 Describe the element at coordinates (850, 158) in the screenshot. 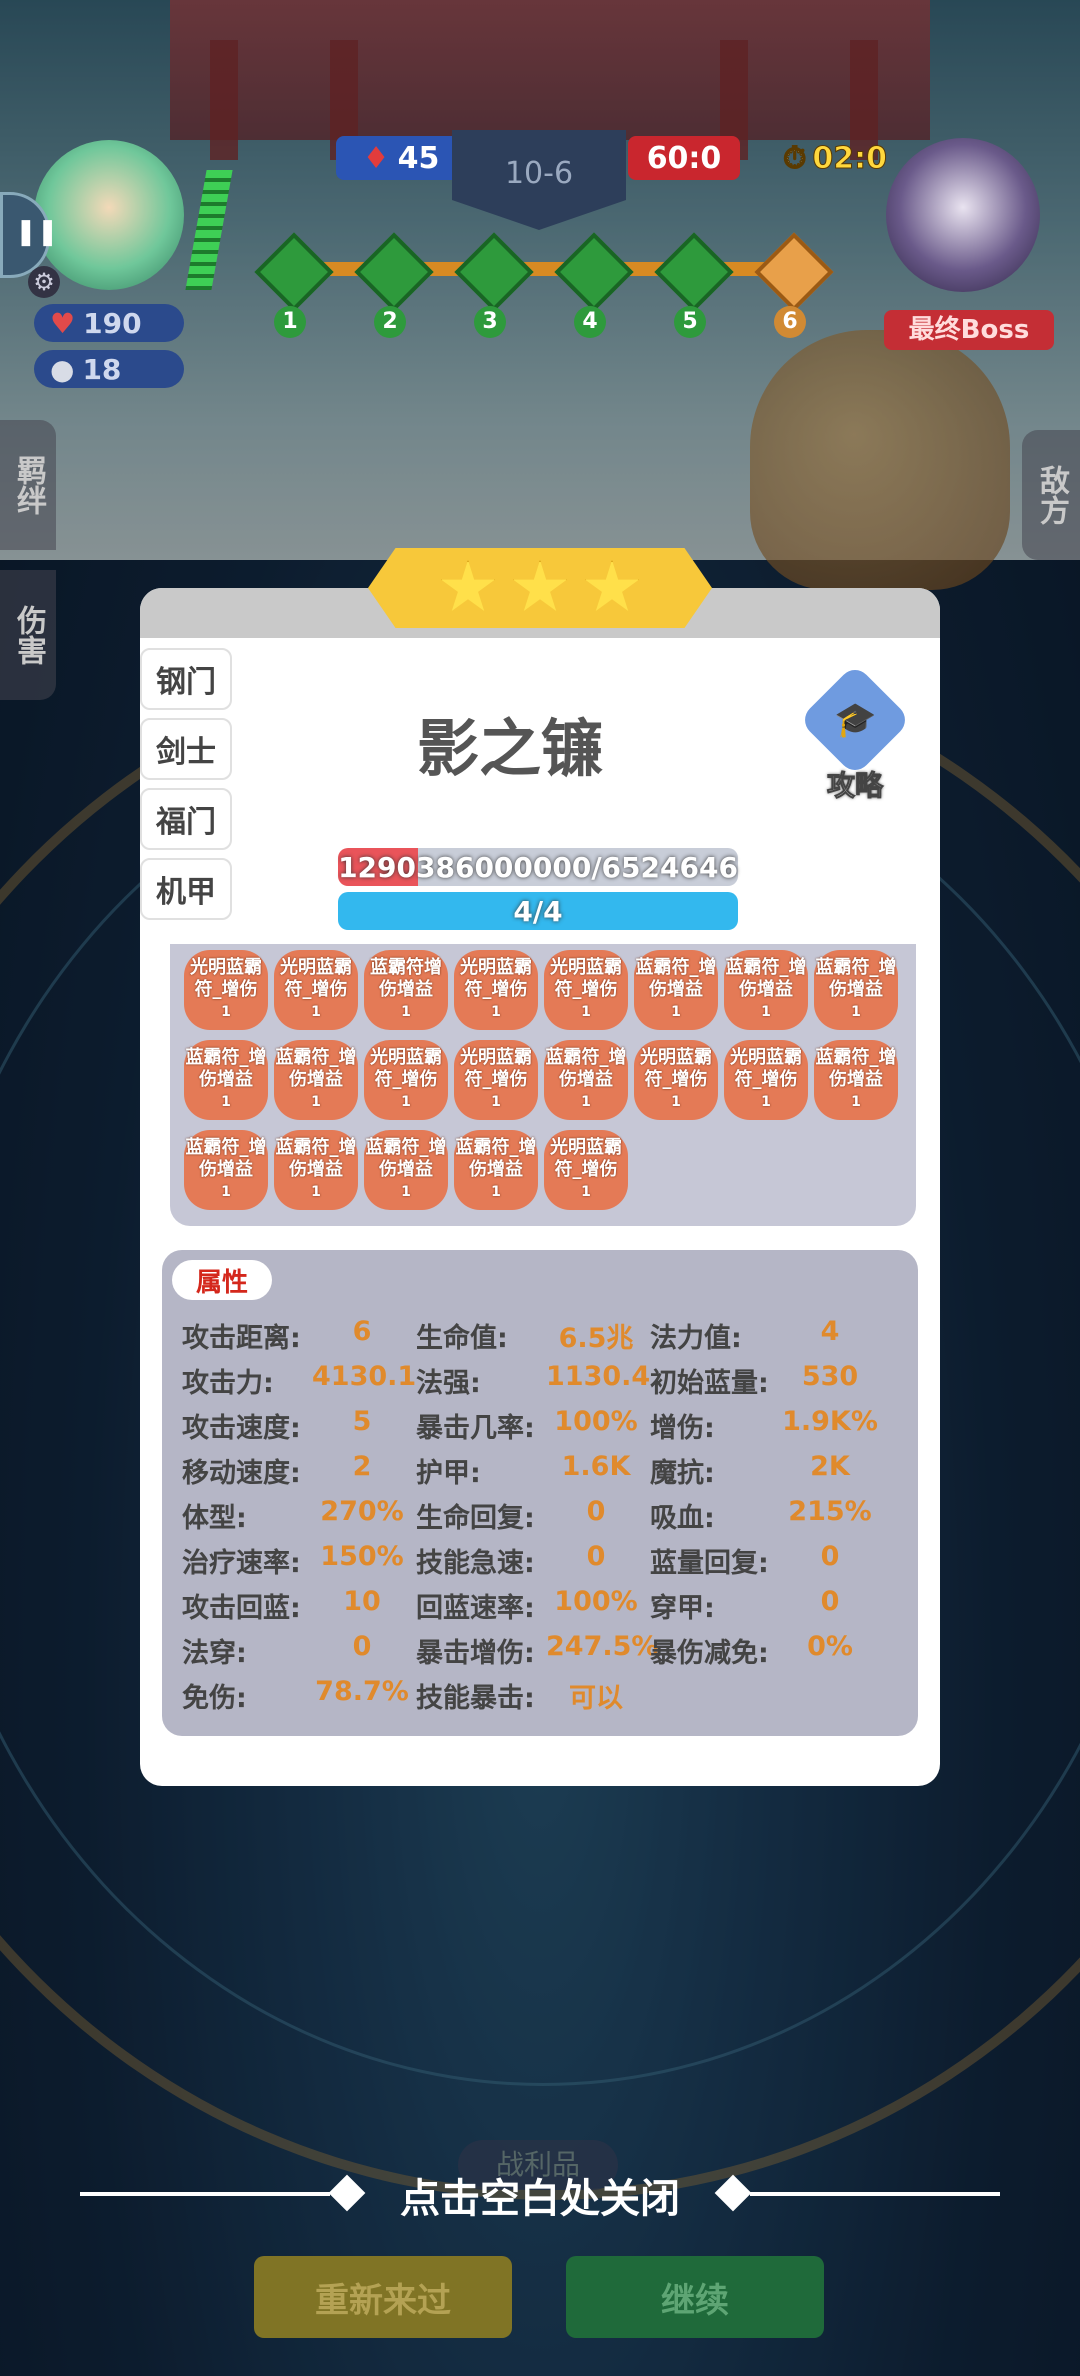

I see `timer-value: 02:0` at that location.